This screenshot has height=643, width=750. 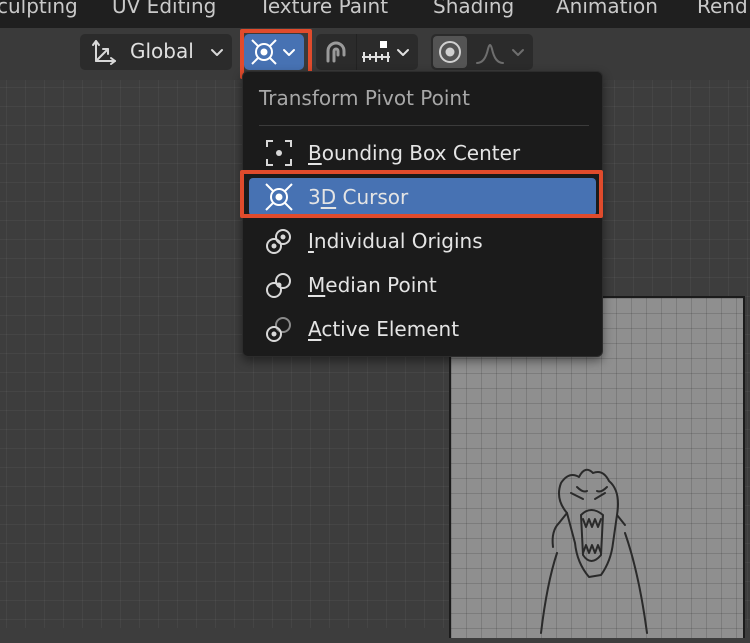 What do you see at coordinates (384, 329) in the screenshot?
I see `menu-item-label: Active Element` at bounding box center [384, 329].